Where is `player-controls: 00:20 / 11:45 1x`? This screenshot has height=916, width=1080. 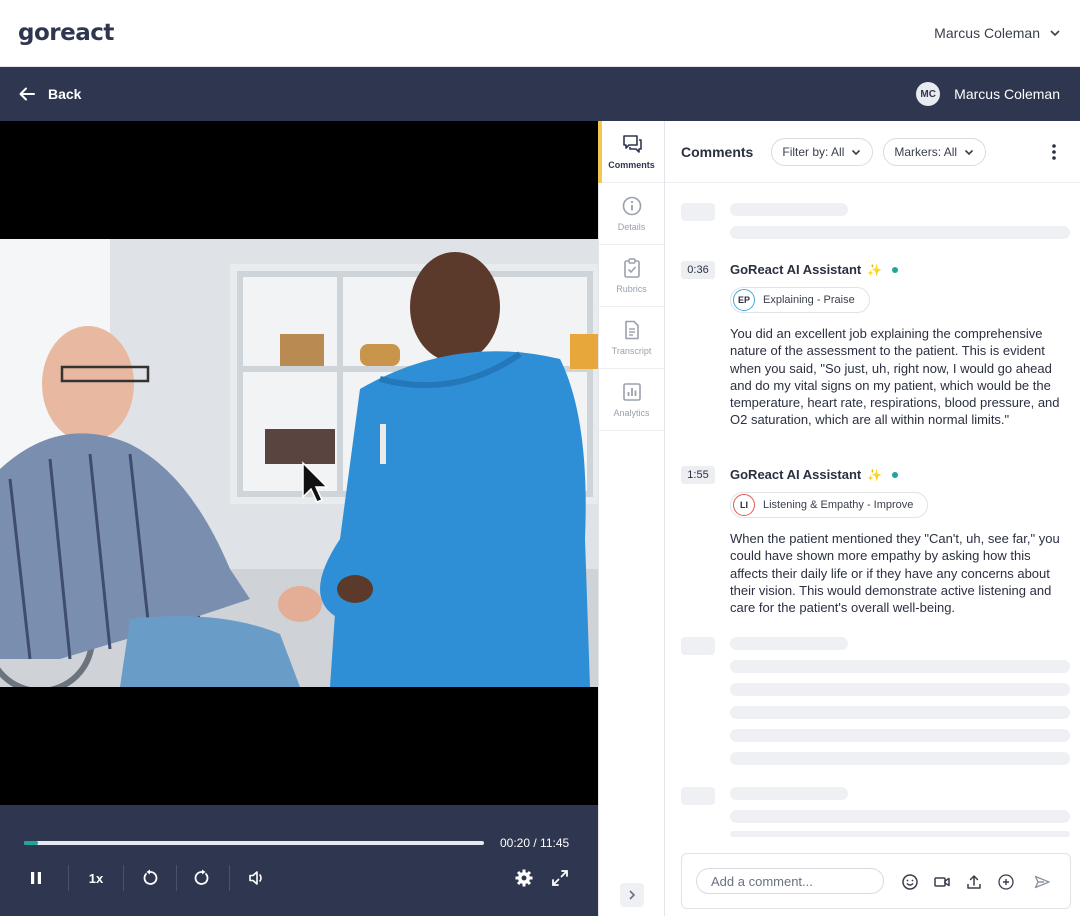
player-controls: 00:20 / 11:45 1x is located at coordinates (299, 860).